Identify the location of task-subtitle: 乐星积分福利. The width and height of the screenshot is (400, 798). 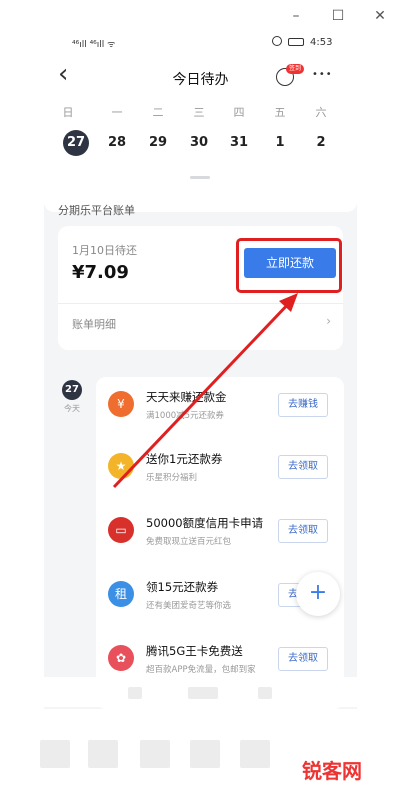
(172, 478).